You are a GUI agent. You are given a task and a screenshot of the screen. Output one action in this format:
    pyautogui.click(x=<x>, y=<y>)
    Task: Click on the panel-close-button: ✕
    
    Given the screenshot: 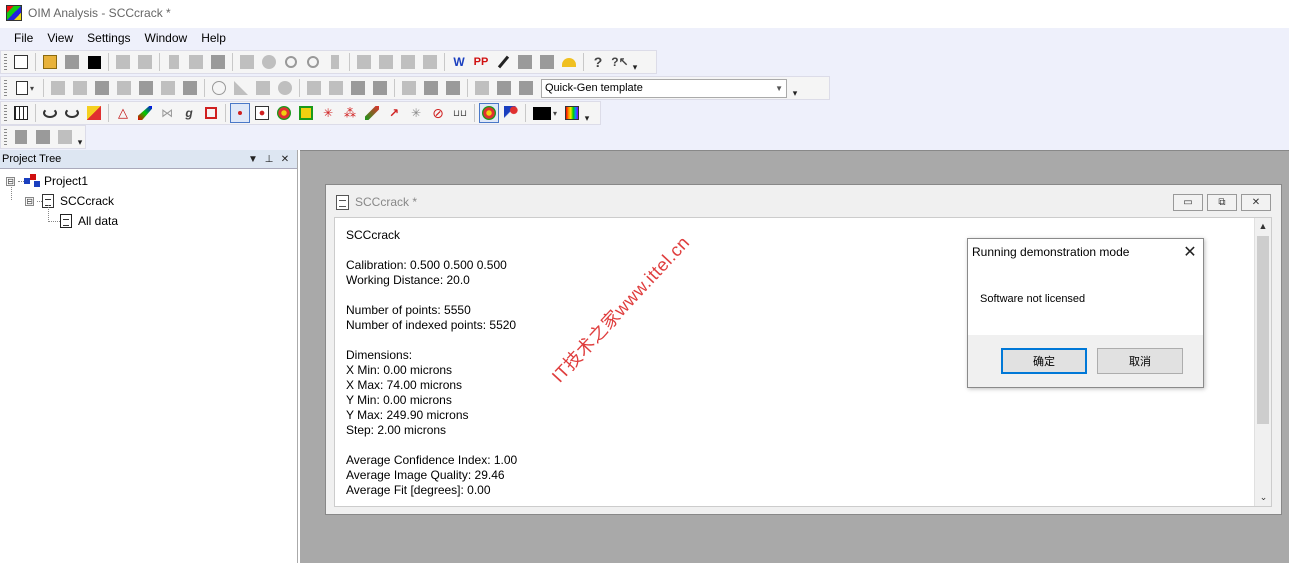 What is the action you would take?
    pyautogui.click(x=285, y=159)
    